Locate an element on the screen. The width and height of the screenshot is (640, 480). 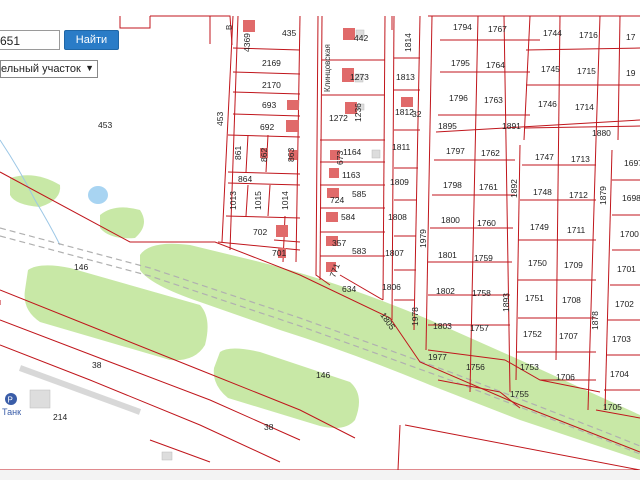
parcel-1704: 1704 is located at coordinates (619, 374).